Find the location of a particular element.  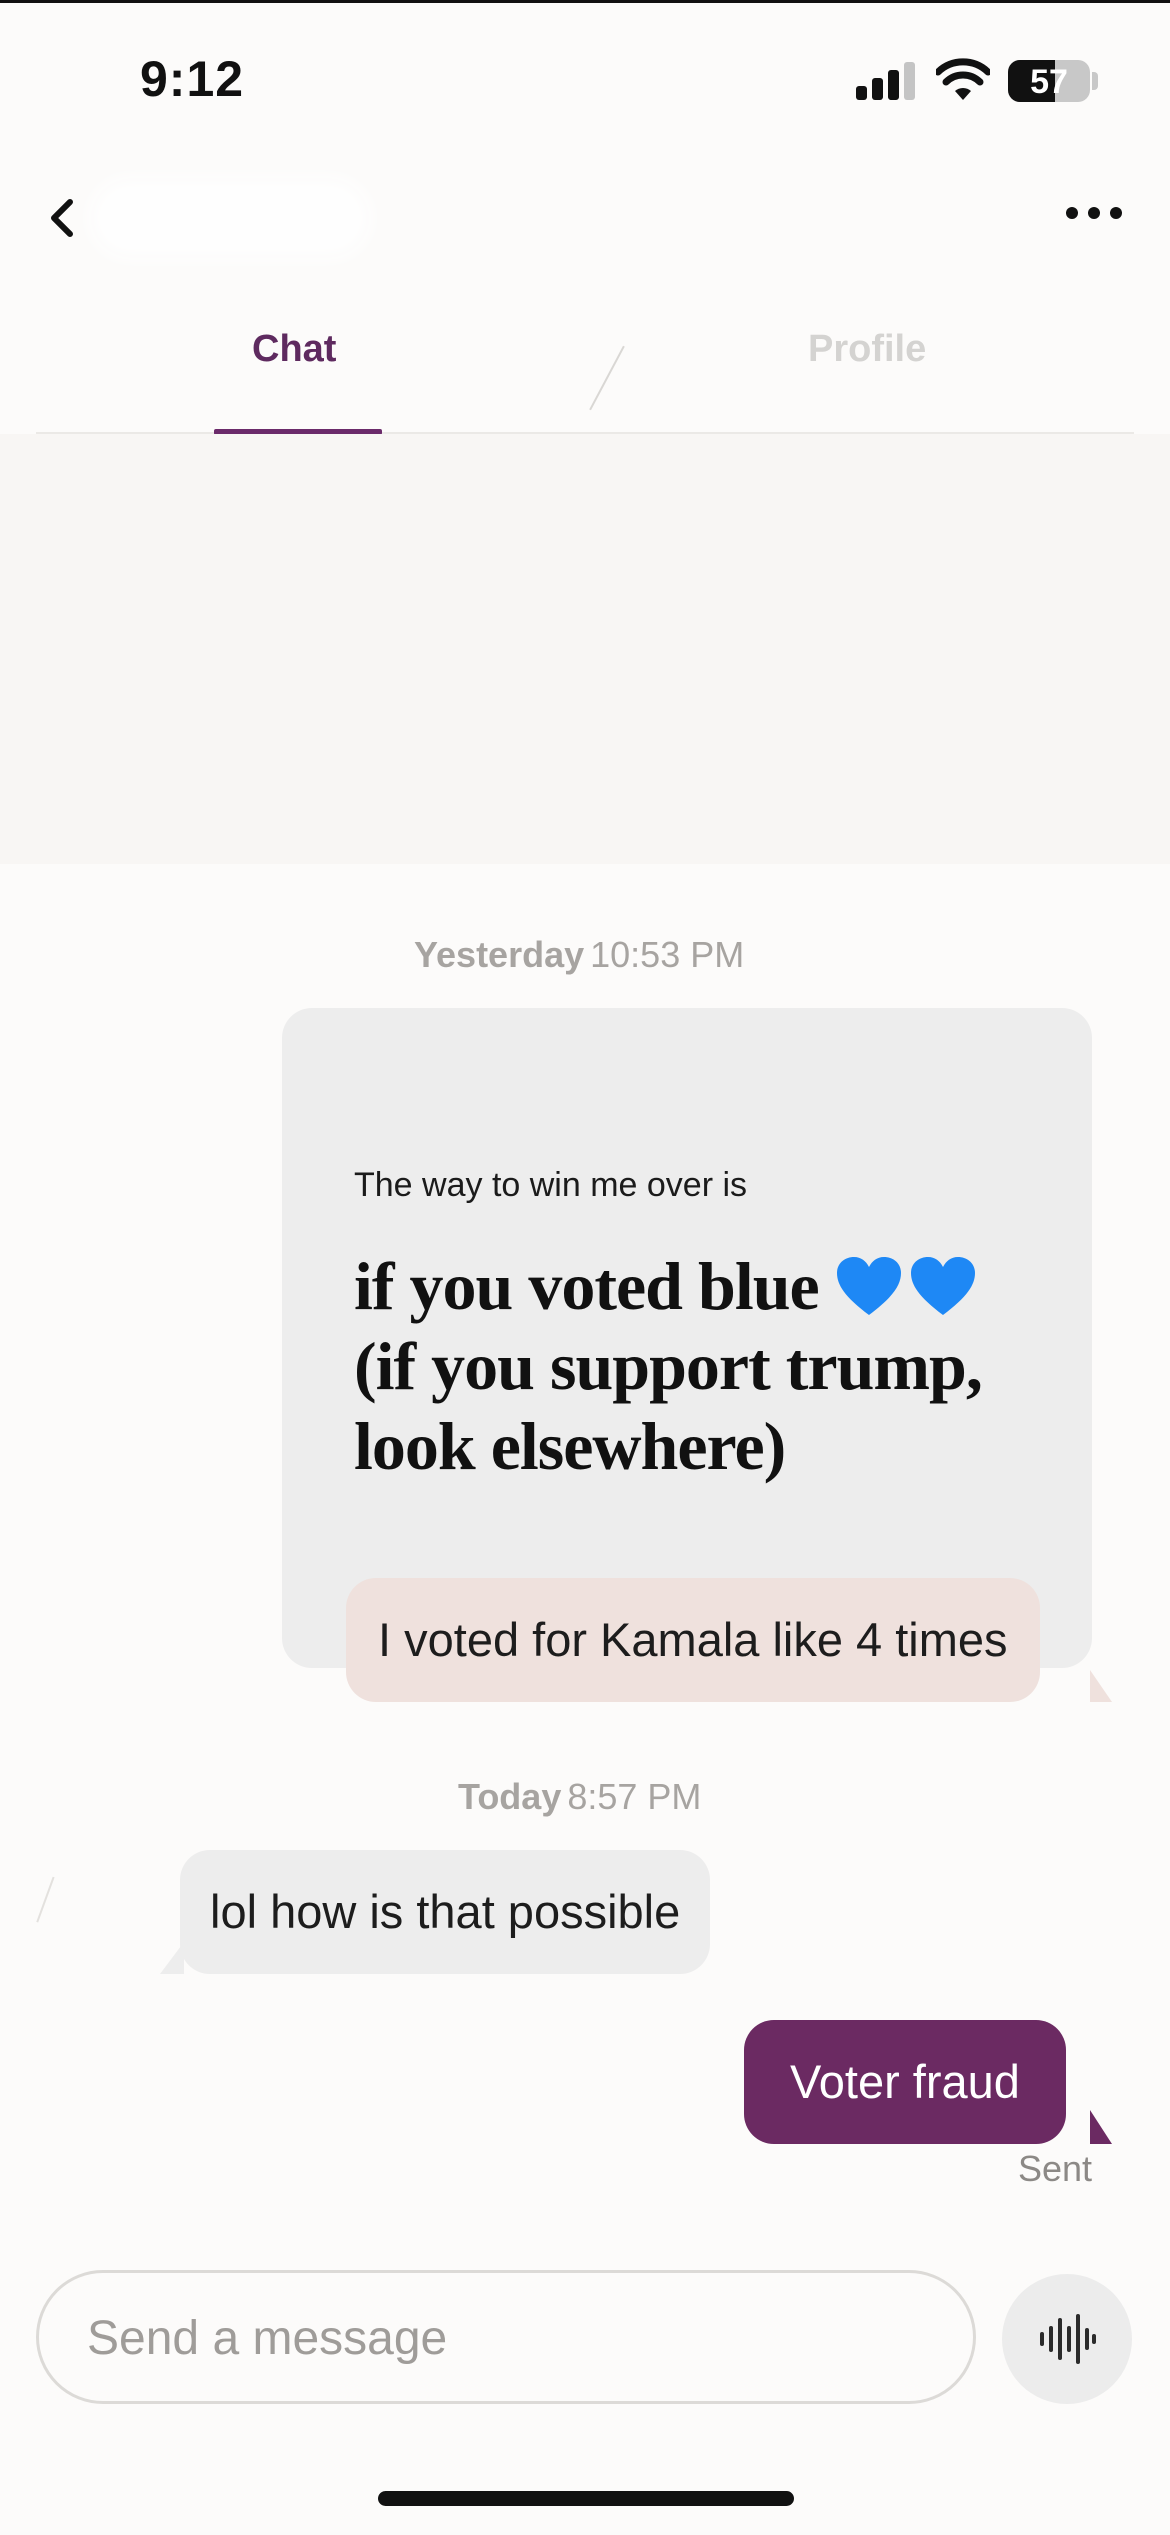

battery-percentage: 57 is located at coordinates (1049, 82).